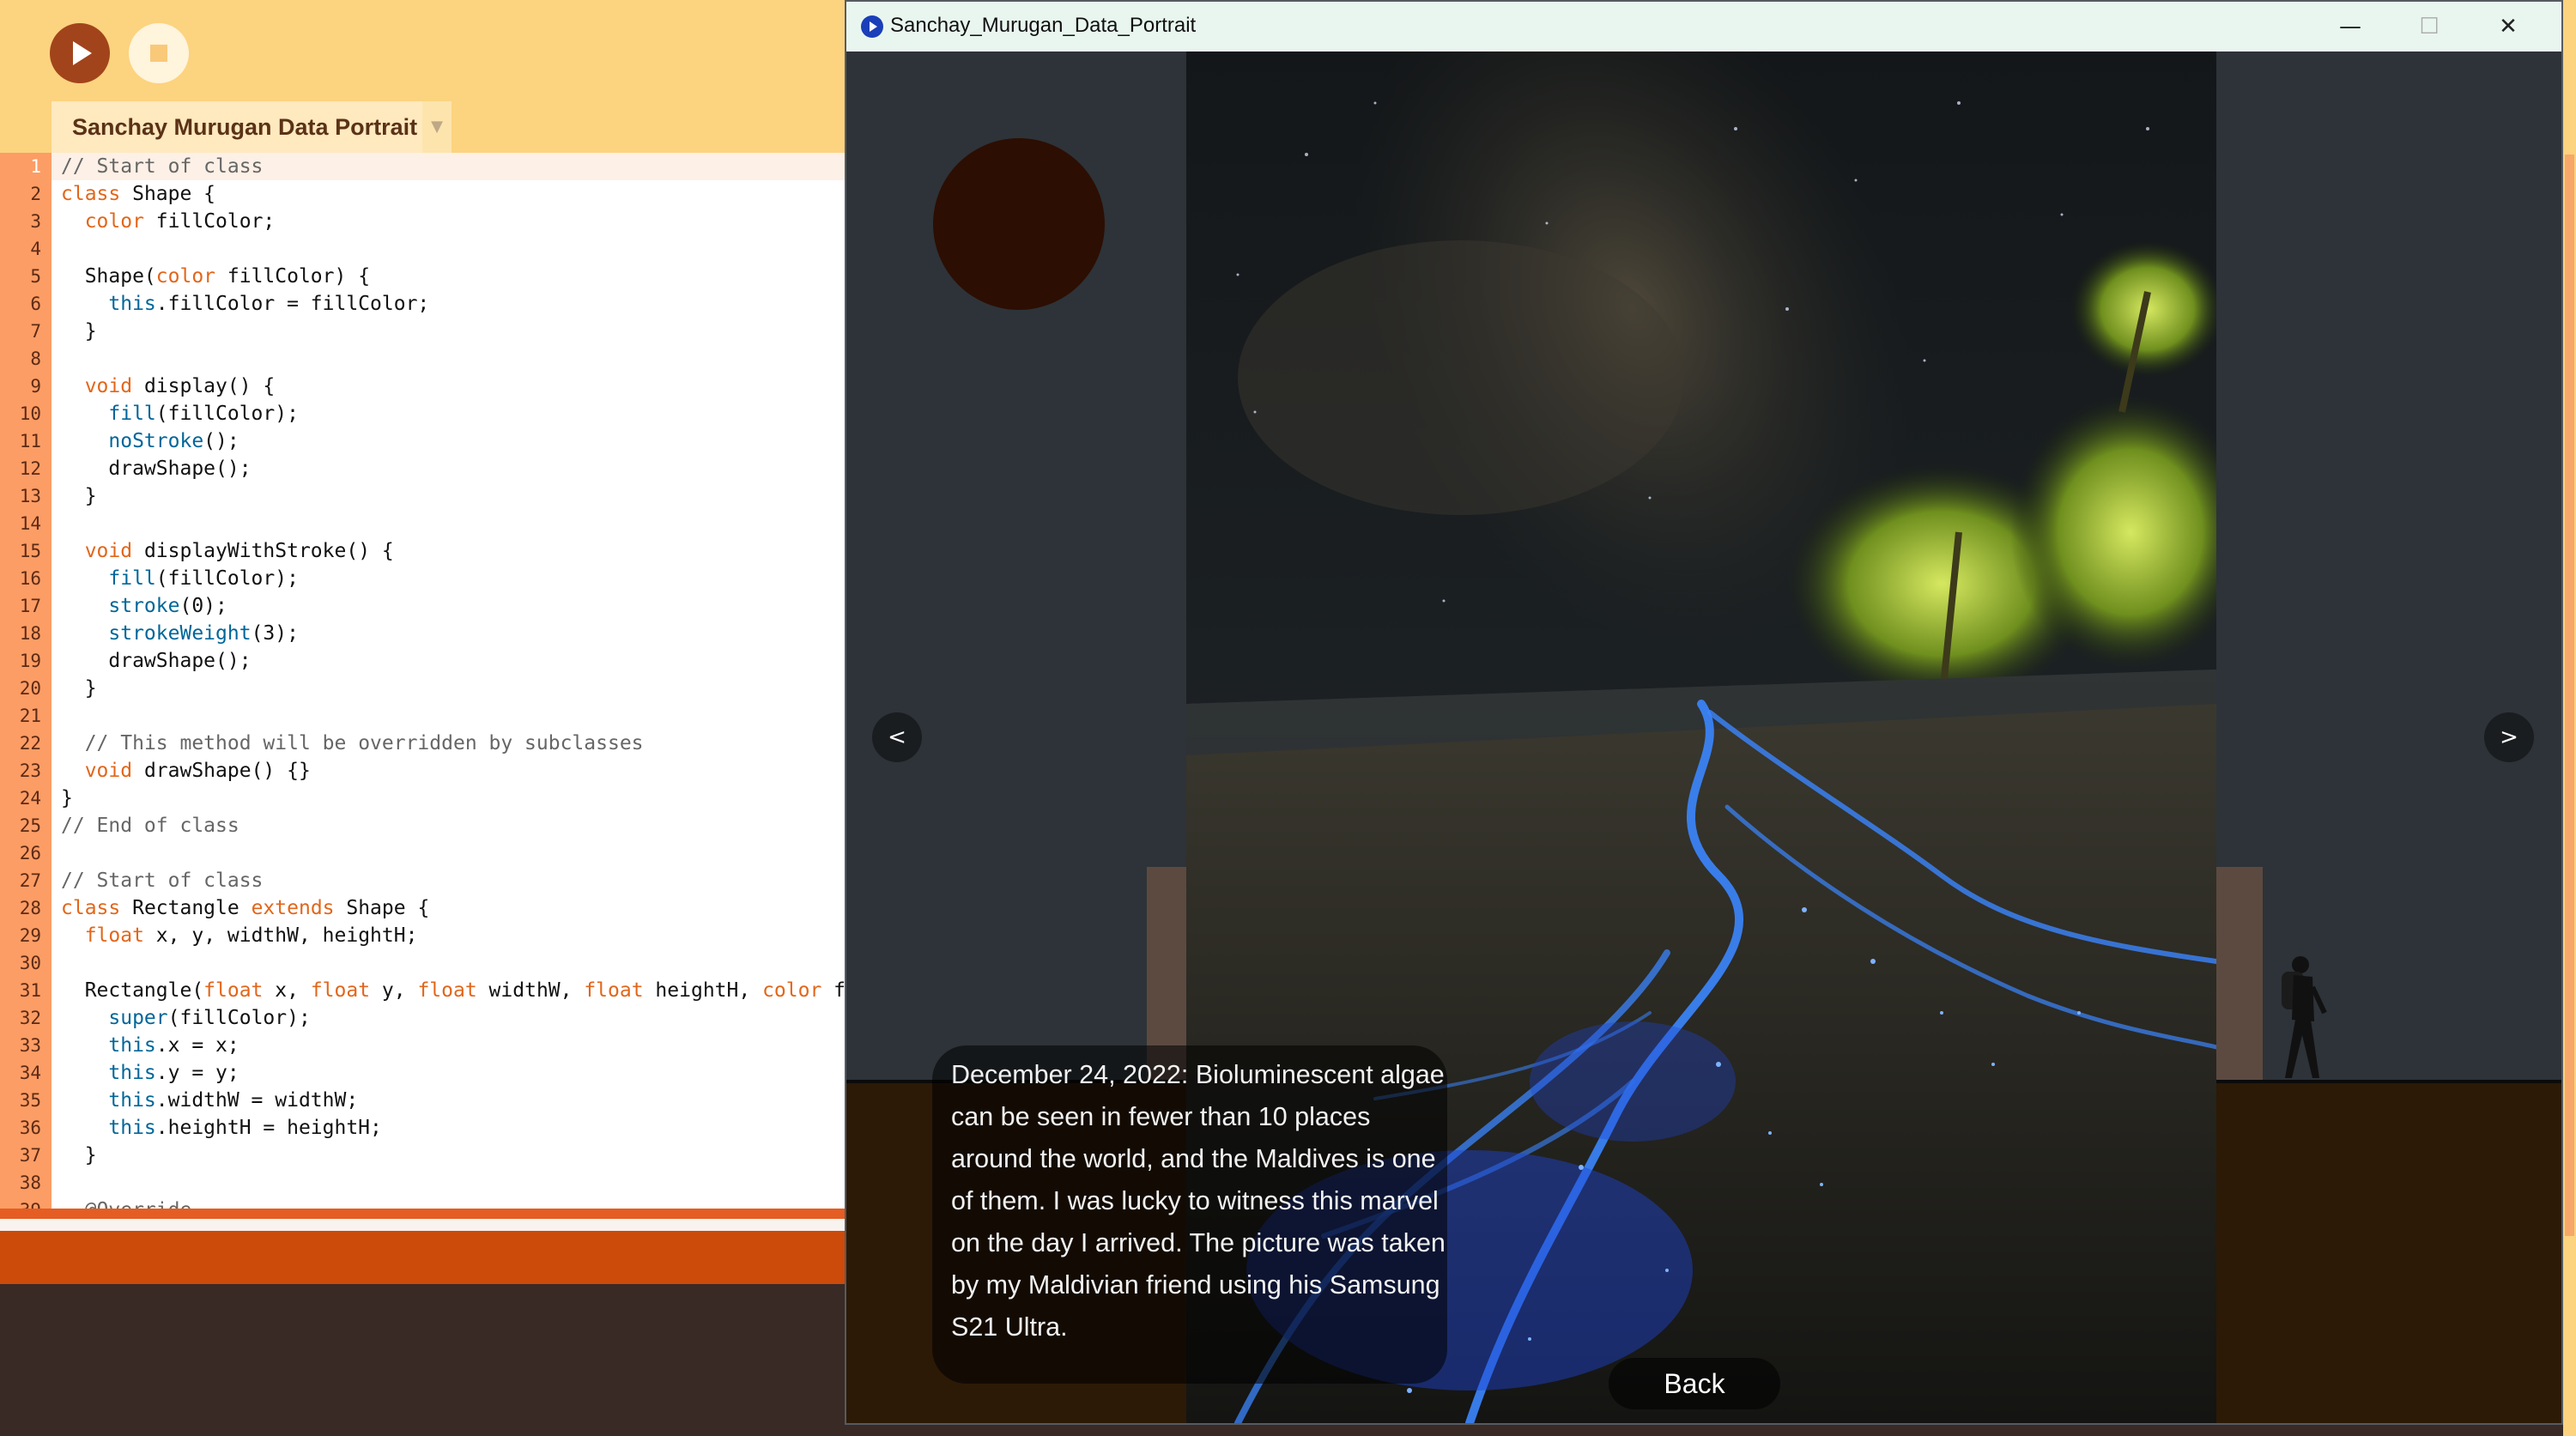 This screenshot has height=1436, width=2576. Describe the element at coordinates (138, 194) in the screenshot. I see `code-text: class Shape {` at that location.